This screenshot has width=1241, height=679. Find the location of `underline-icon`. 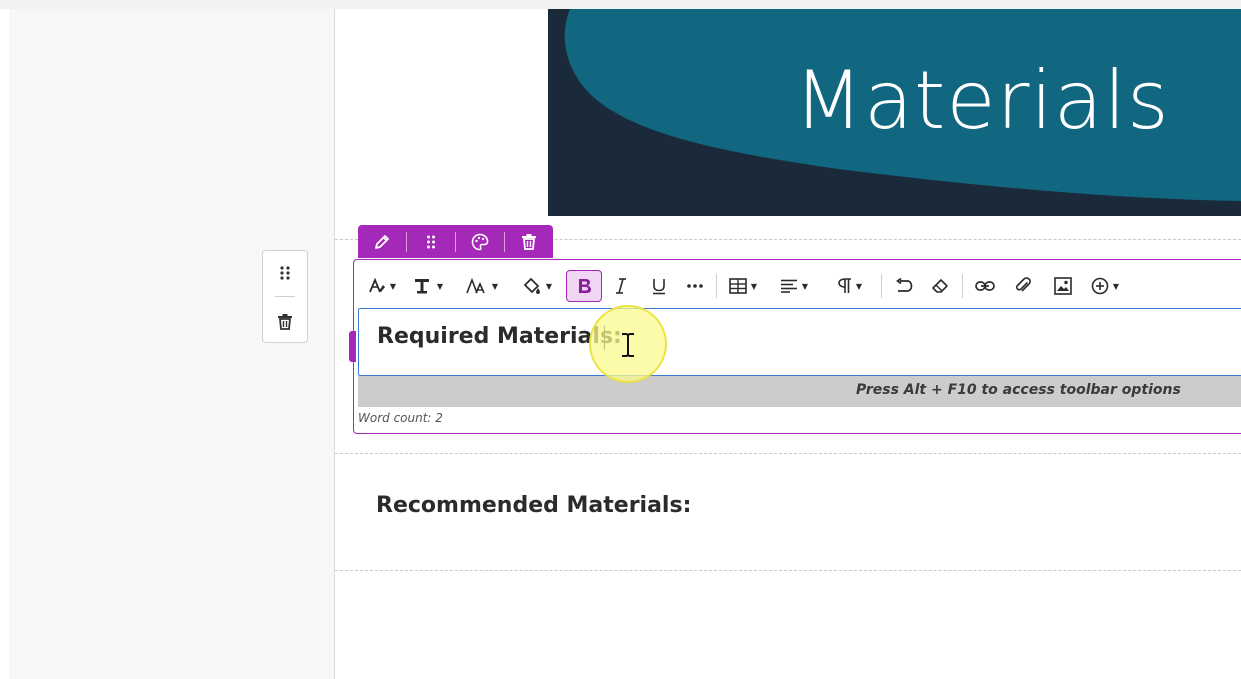

underline-icon is located at coordinates (659, 287).